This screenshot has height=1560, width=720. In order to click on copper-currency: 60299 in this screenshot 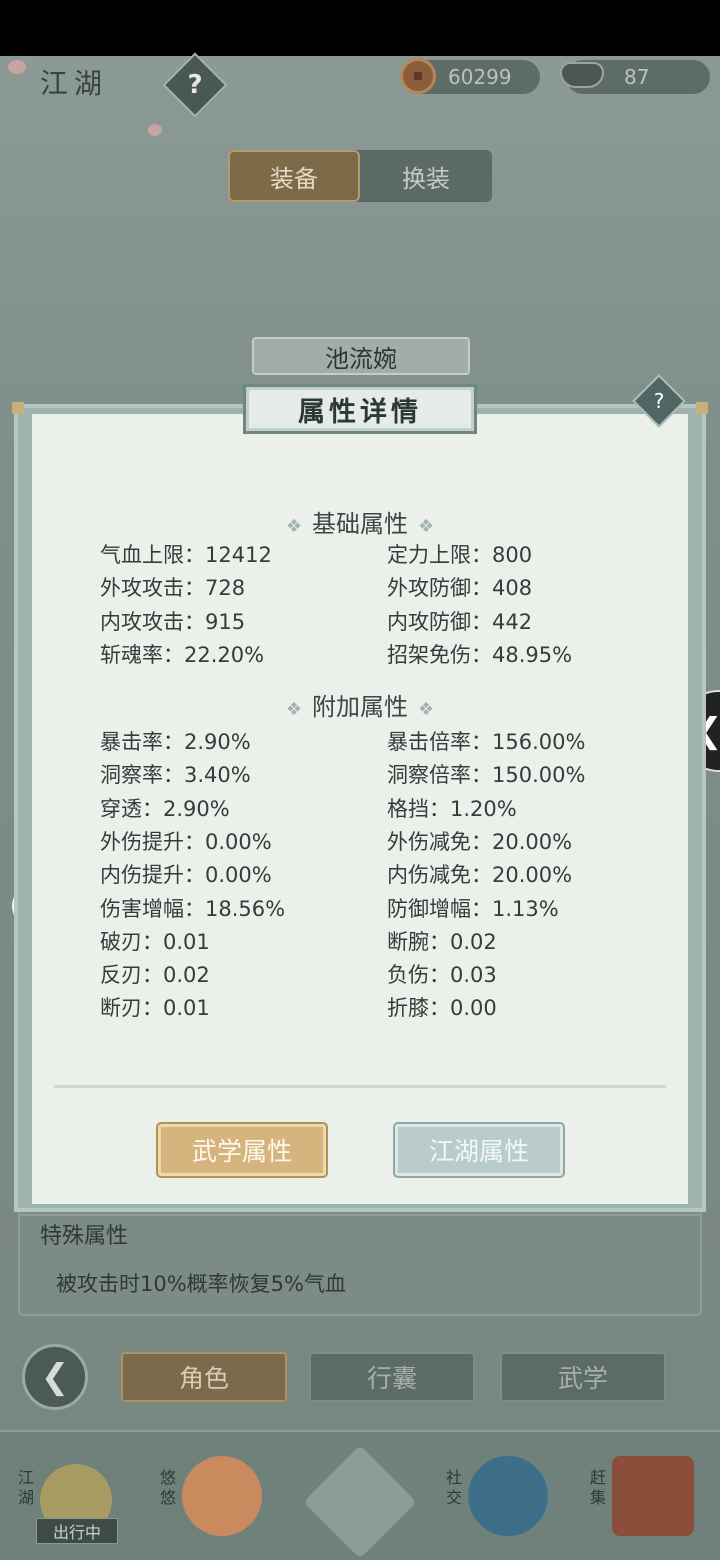, I will do `click(470, 76)`.